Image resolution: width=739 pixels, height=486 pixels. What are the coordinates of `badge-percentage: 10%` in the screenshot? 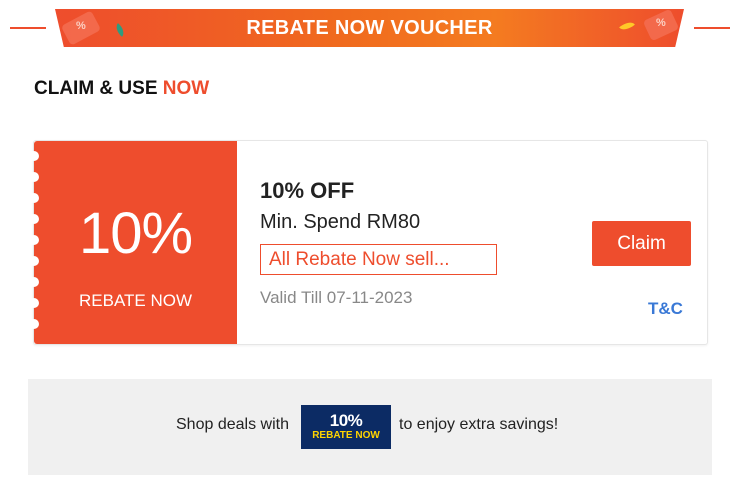 It's located at (346, 420).